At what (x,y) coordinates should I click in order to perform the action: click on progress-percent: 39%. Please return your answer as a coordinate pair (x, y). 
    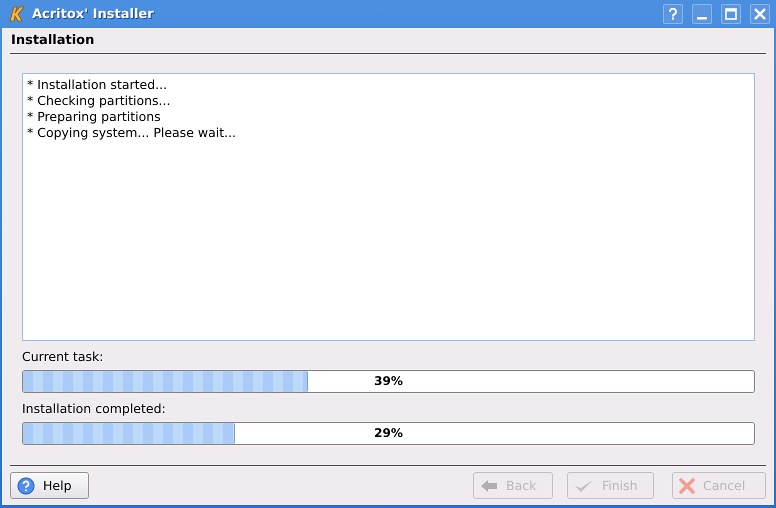
    Looking at the image, I should click on (388, 381).